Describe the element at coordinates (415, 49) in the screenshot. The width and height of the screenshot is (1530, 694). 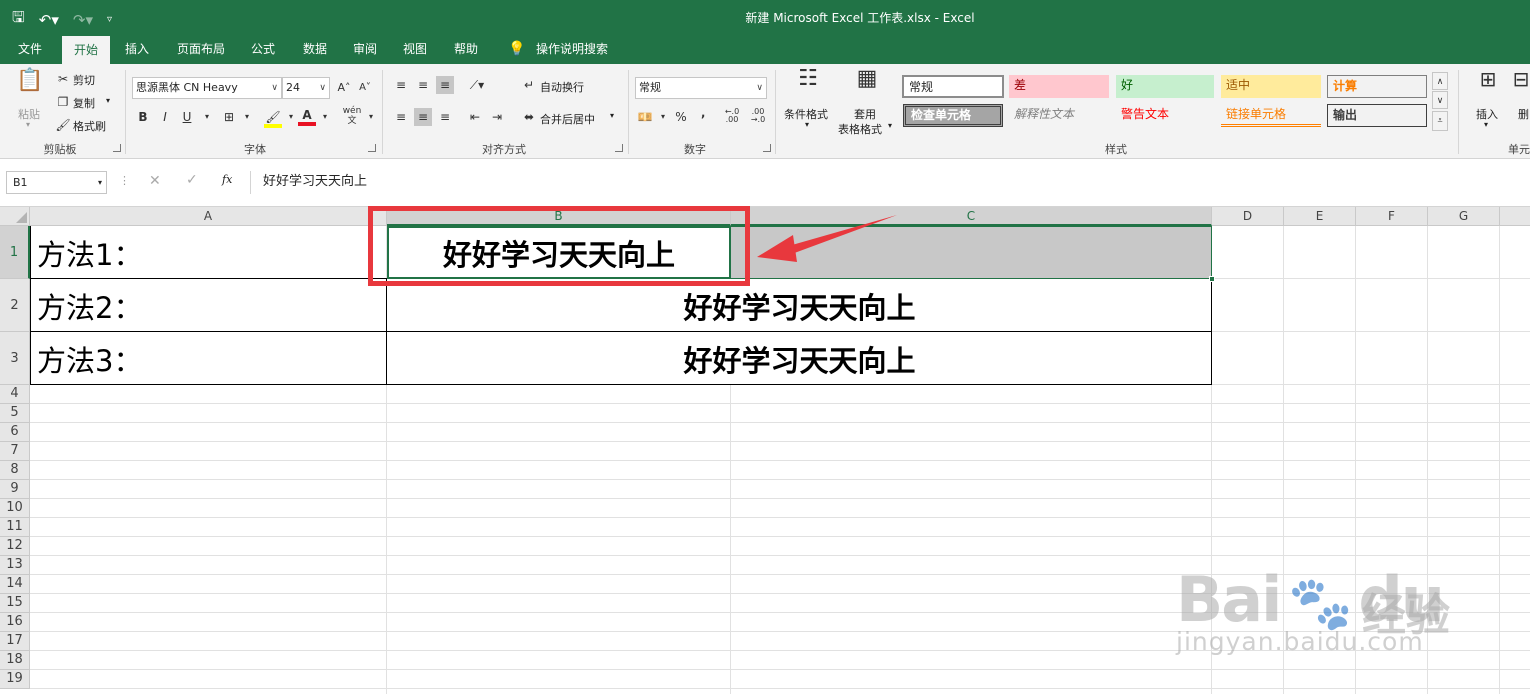
I see `tab-view: 视图` at that location.